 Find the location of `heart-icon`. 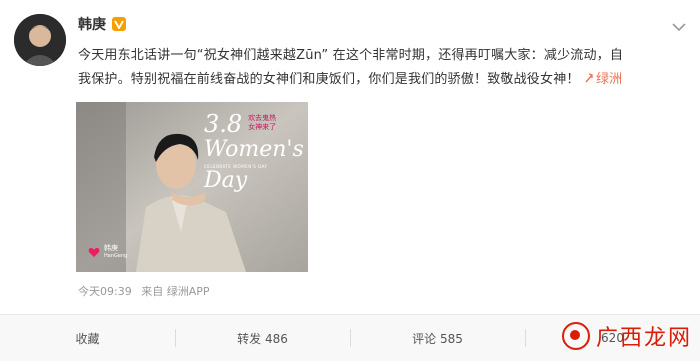

heart-icon is located at coordinates (94, 252).